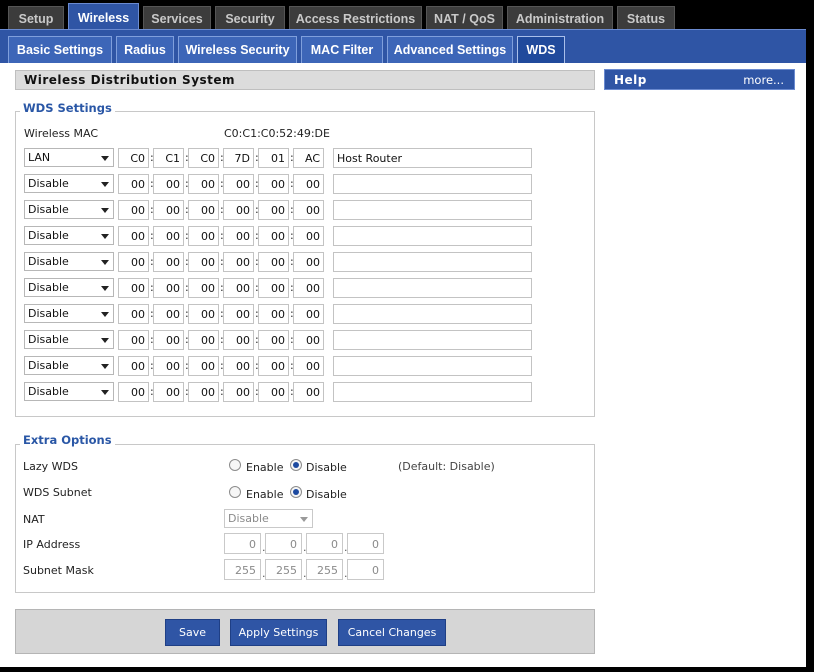  Describe the element at coordinates (365, 569) in the screenshot. I see `subnet-mask-octet-4: 0` at that location.